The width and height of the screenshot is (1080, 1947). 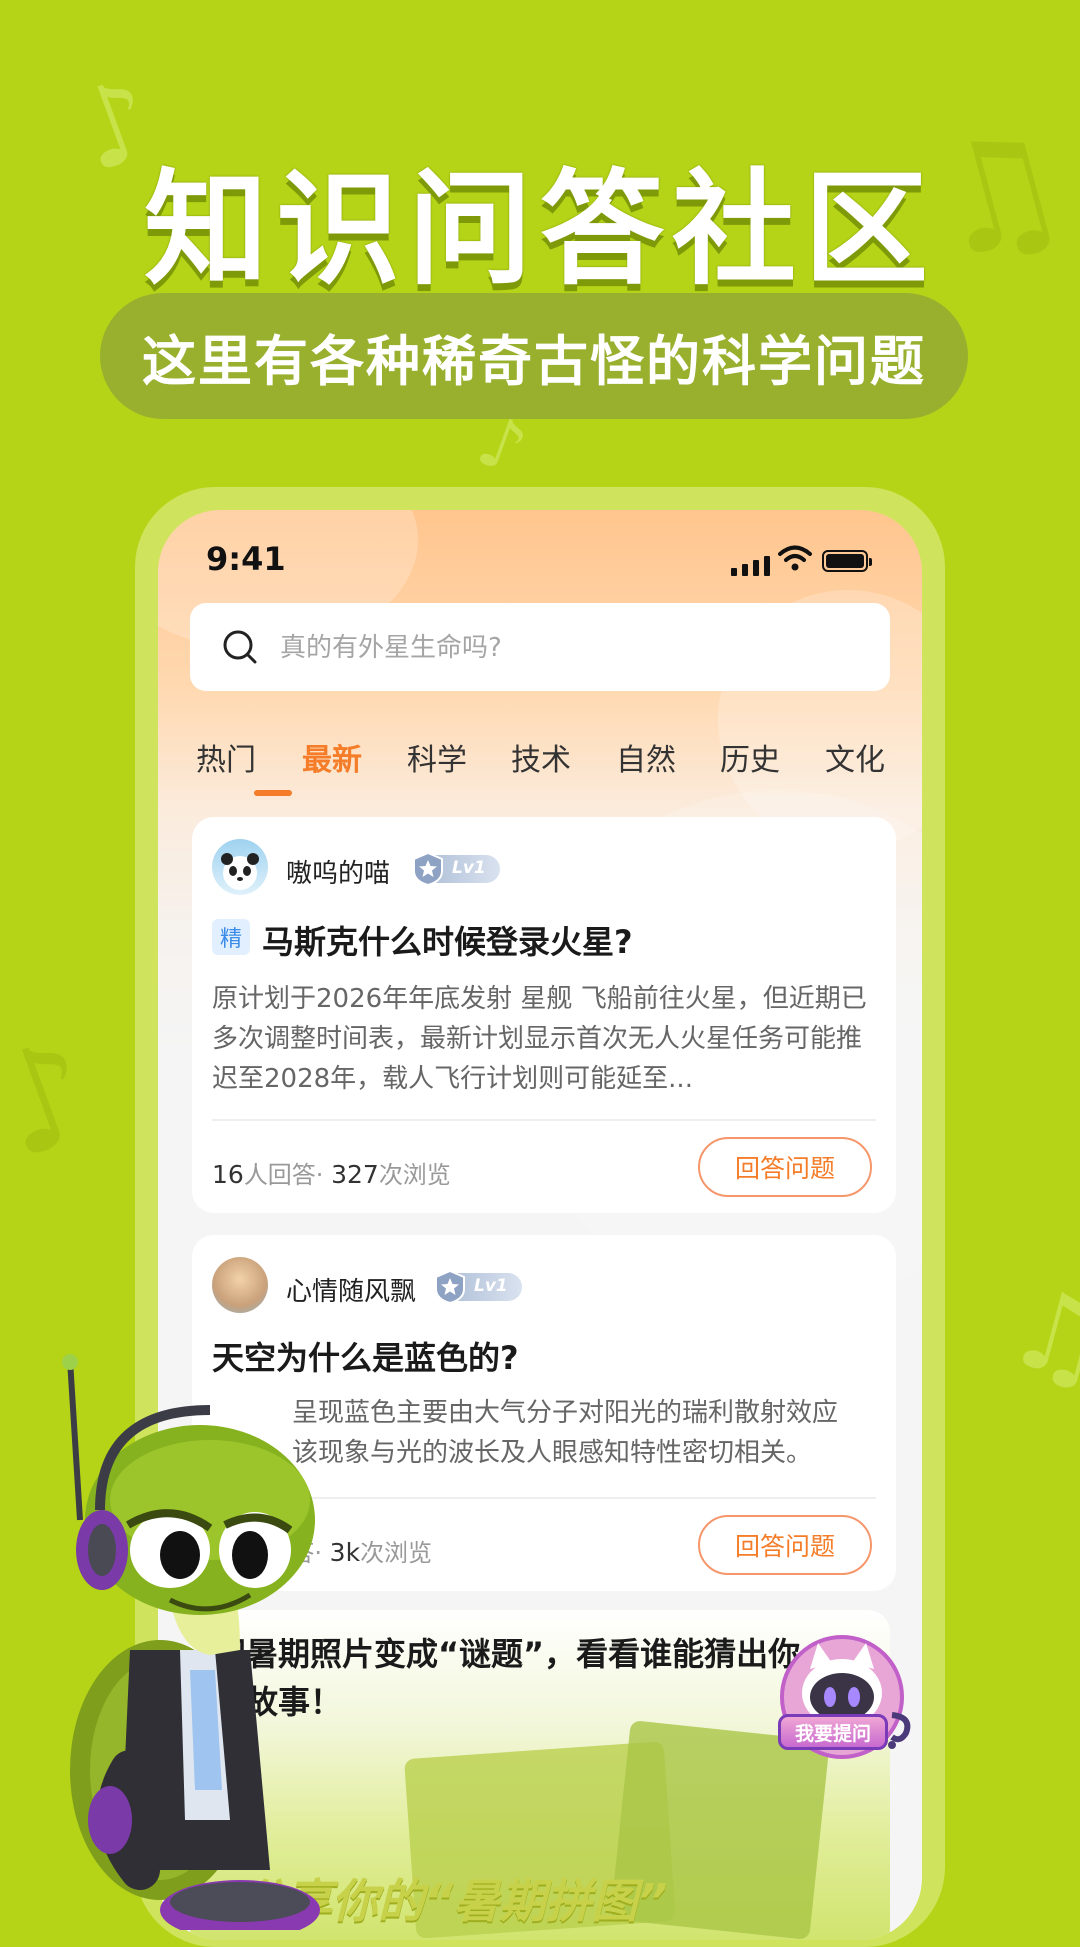 I want to click on card-divider, so click(x=544, y=1120).